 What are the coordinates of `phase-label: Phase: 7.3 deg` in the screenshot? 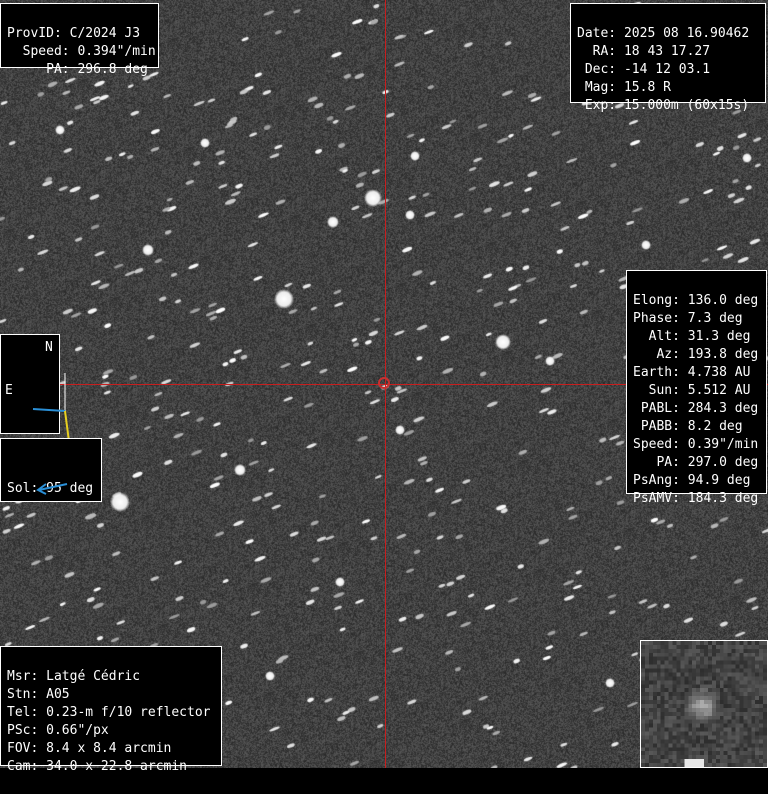 It's located at (688, 318).